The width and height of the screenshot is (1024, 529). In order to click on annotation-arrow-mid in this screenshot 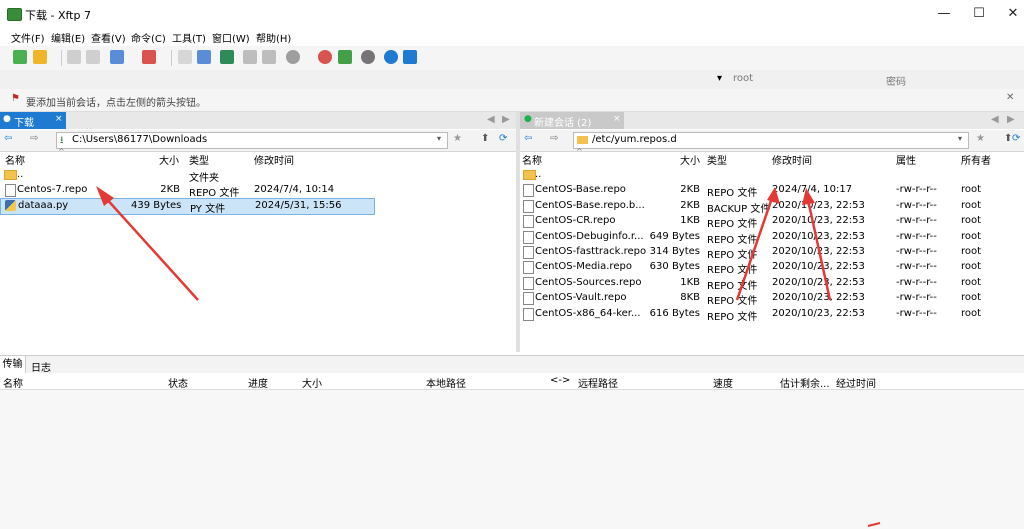, I will do `click(754, 249)`.